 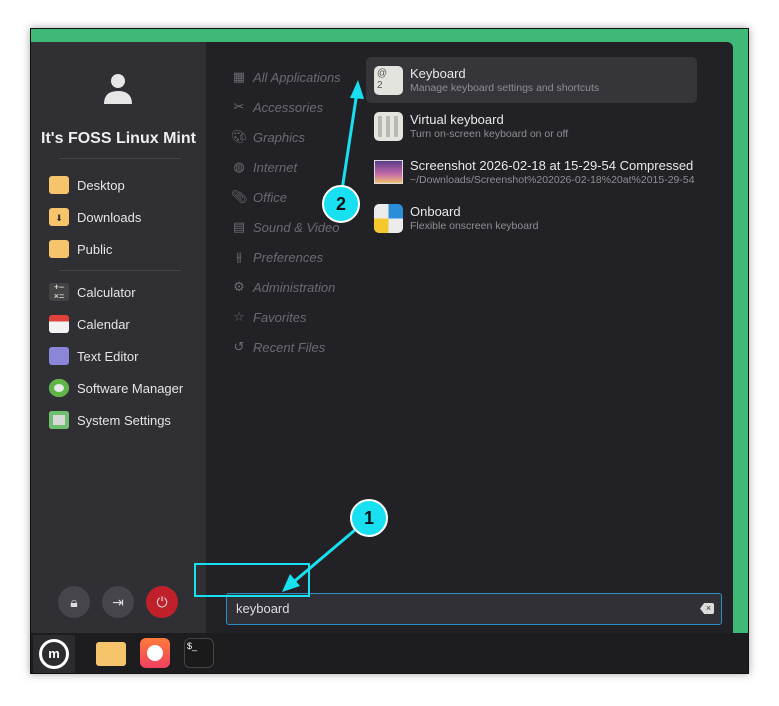 What do you see at coordinates (369, 518) in the screenshot?
I see `annotation-badge-1: 1` at bounding box center [369, 518].